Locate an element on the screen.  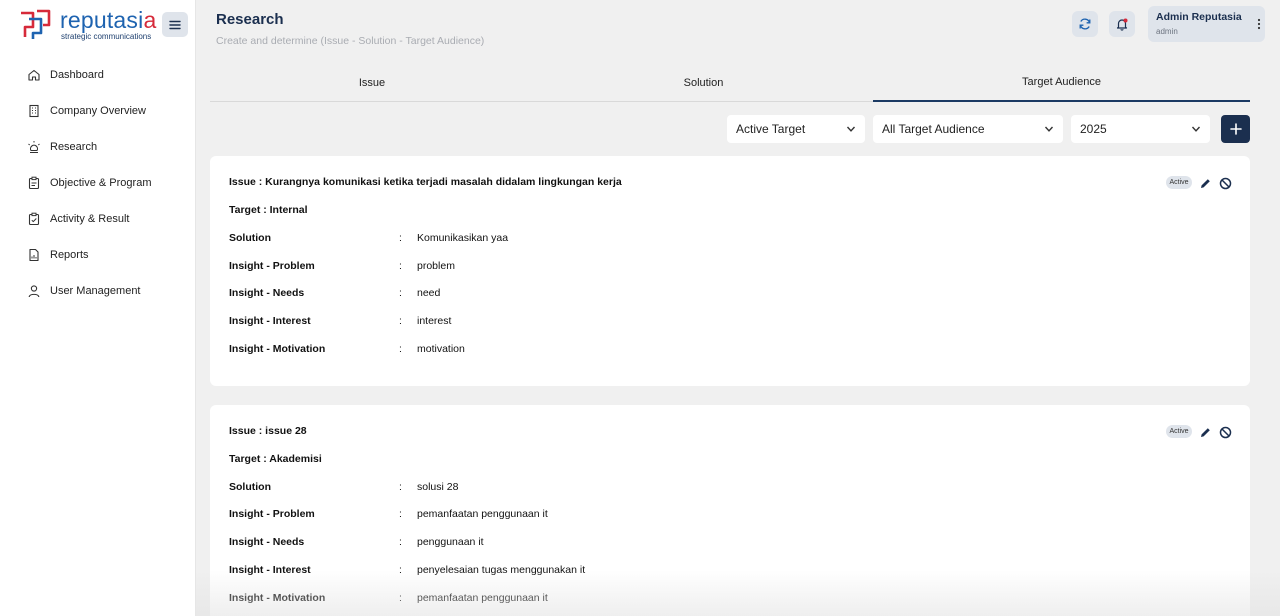
bulb-icon is located at coordinates (34, 147).